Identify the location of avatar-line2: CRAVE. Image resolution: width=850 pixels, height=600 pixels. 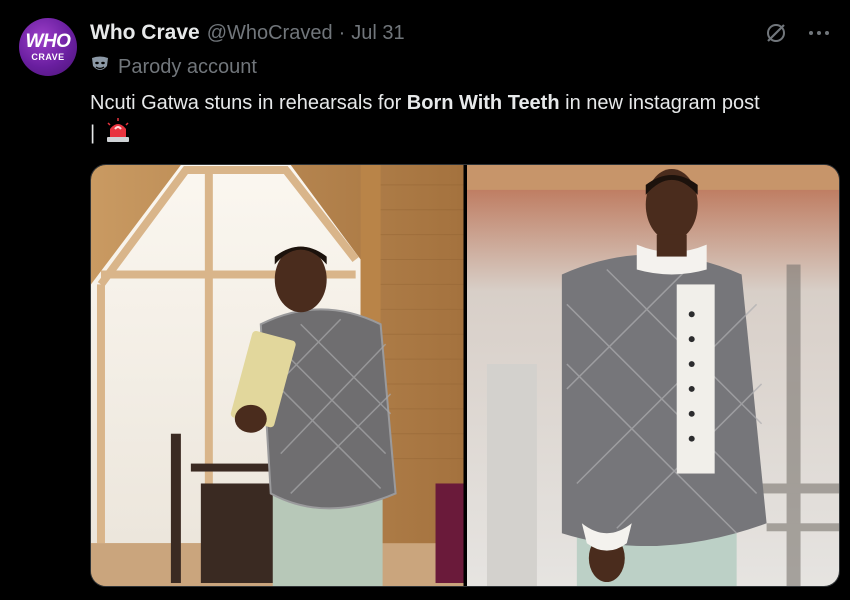
(48, 57).